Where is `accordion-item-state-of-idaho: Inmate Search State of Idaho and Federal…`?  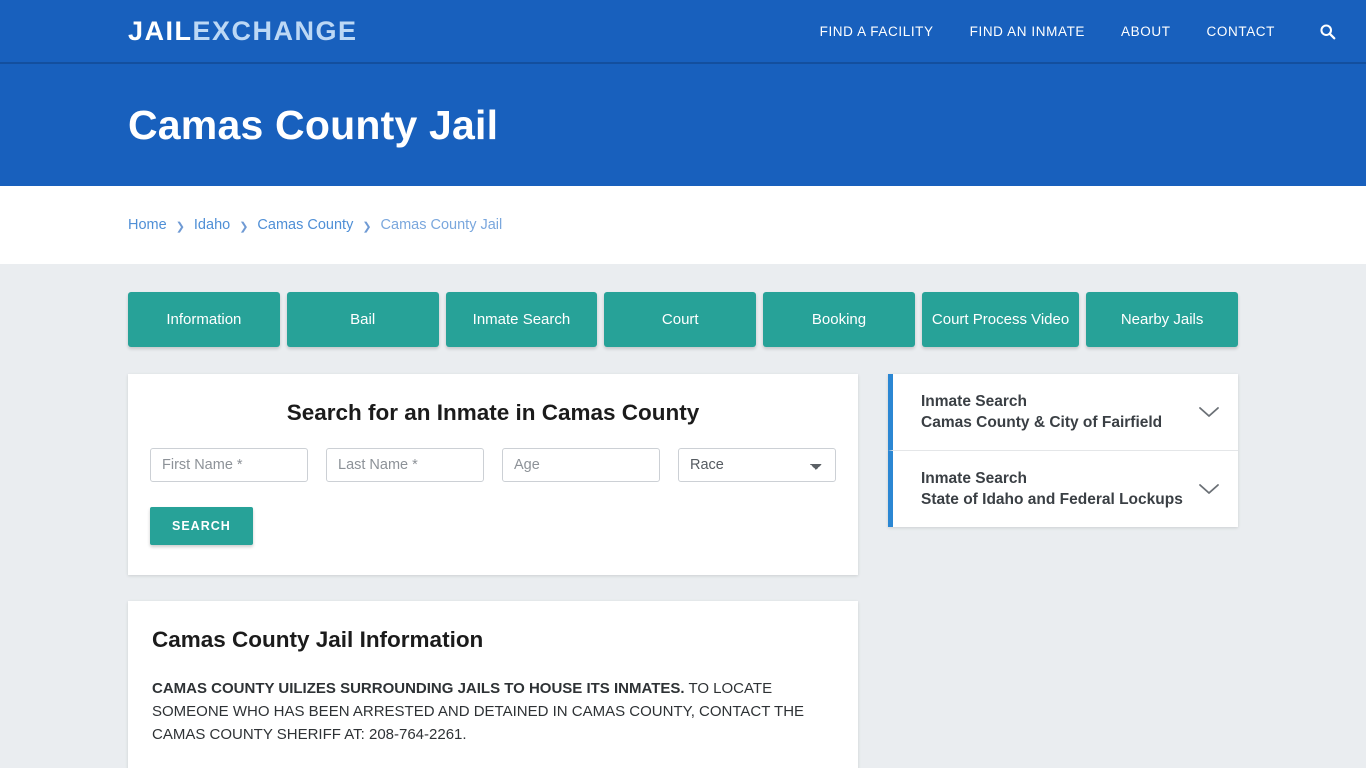 accordion-item-state-of-idaho: Inmate Search State of Idaho and Federal… is located at coordinates (1063, 489).